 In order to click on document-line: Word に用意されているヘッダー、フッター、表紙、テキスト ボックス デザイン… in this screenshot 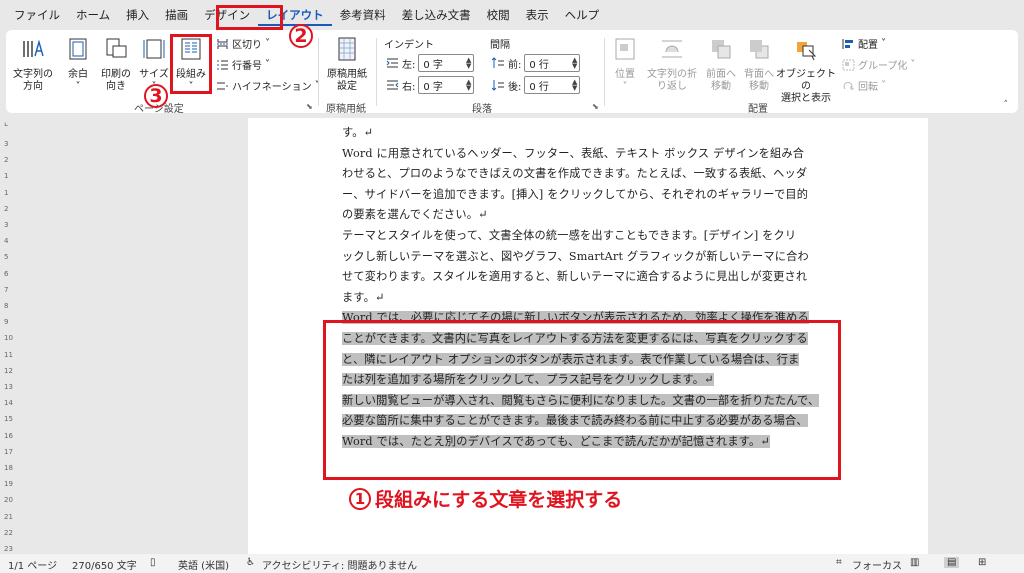, I will do `click(586, 154)`.